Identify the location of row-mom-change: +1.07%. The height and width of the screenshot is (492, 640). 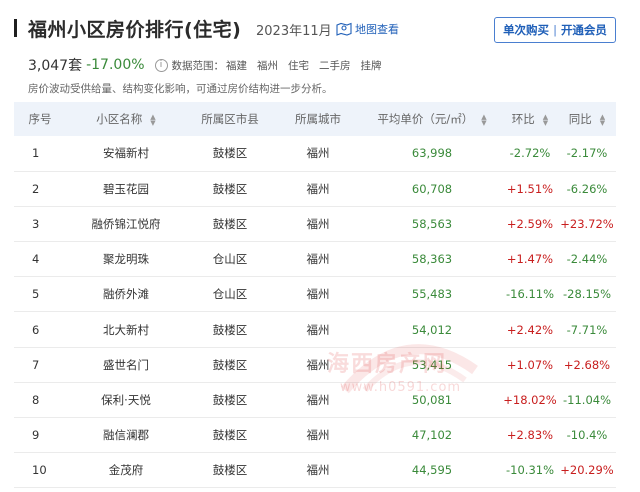
(530, 364).